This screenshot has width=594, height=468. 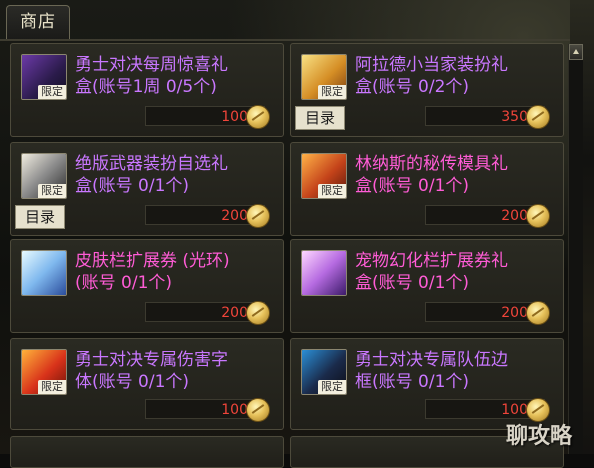 What do you see at coordinates (539, 436) in the screenshot?
I see `watermark: 聊攻略` at bounding box center [539, 436].